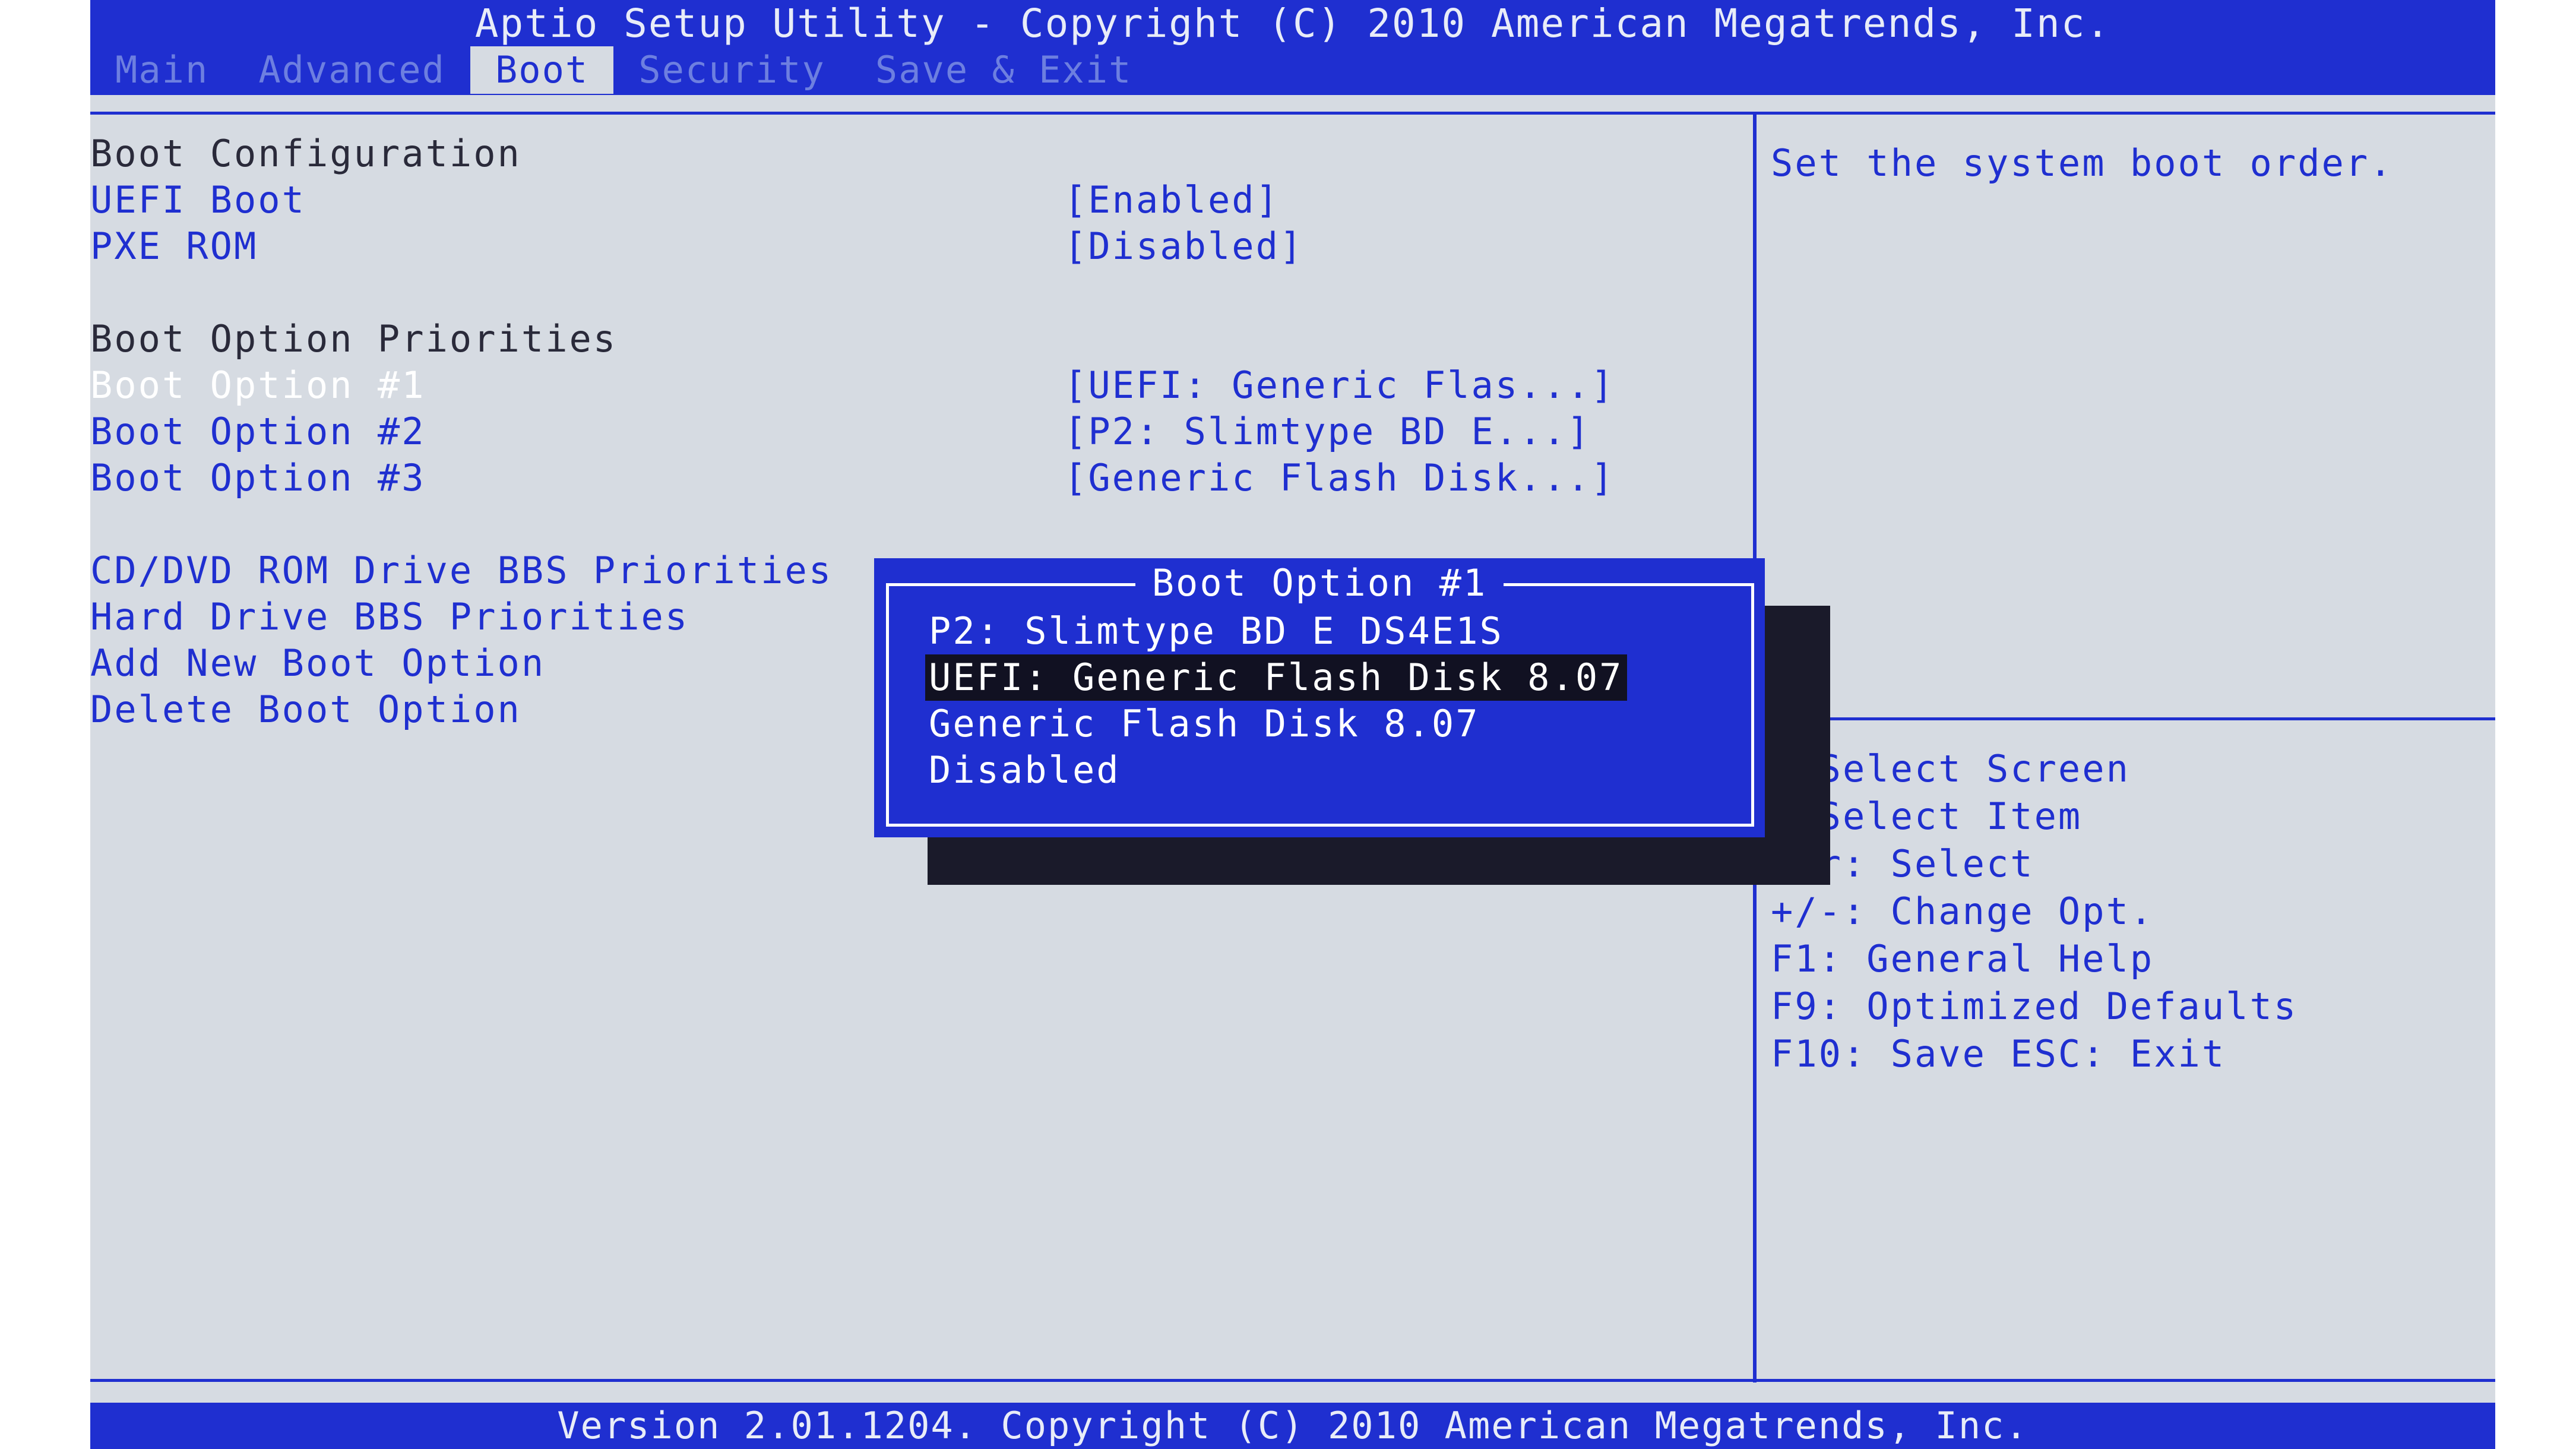 The image size is (2576, 1449). I want to click on help-text: Set the system boot order., so click(2082, 163).